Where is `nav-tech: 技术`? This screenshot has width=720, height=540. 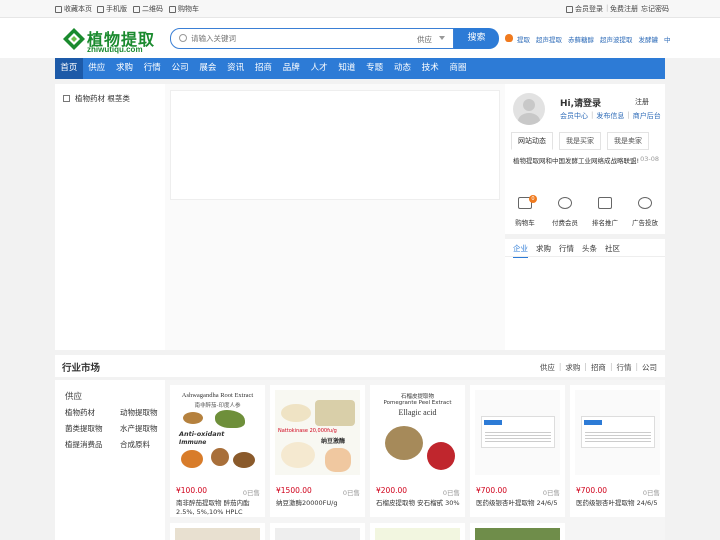
nav-tech: 技术 is located at coordinates (430, 68).